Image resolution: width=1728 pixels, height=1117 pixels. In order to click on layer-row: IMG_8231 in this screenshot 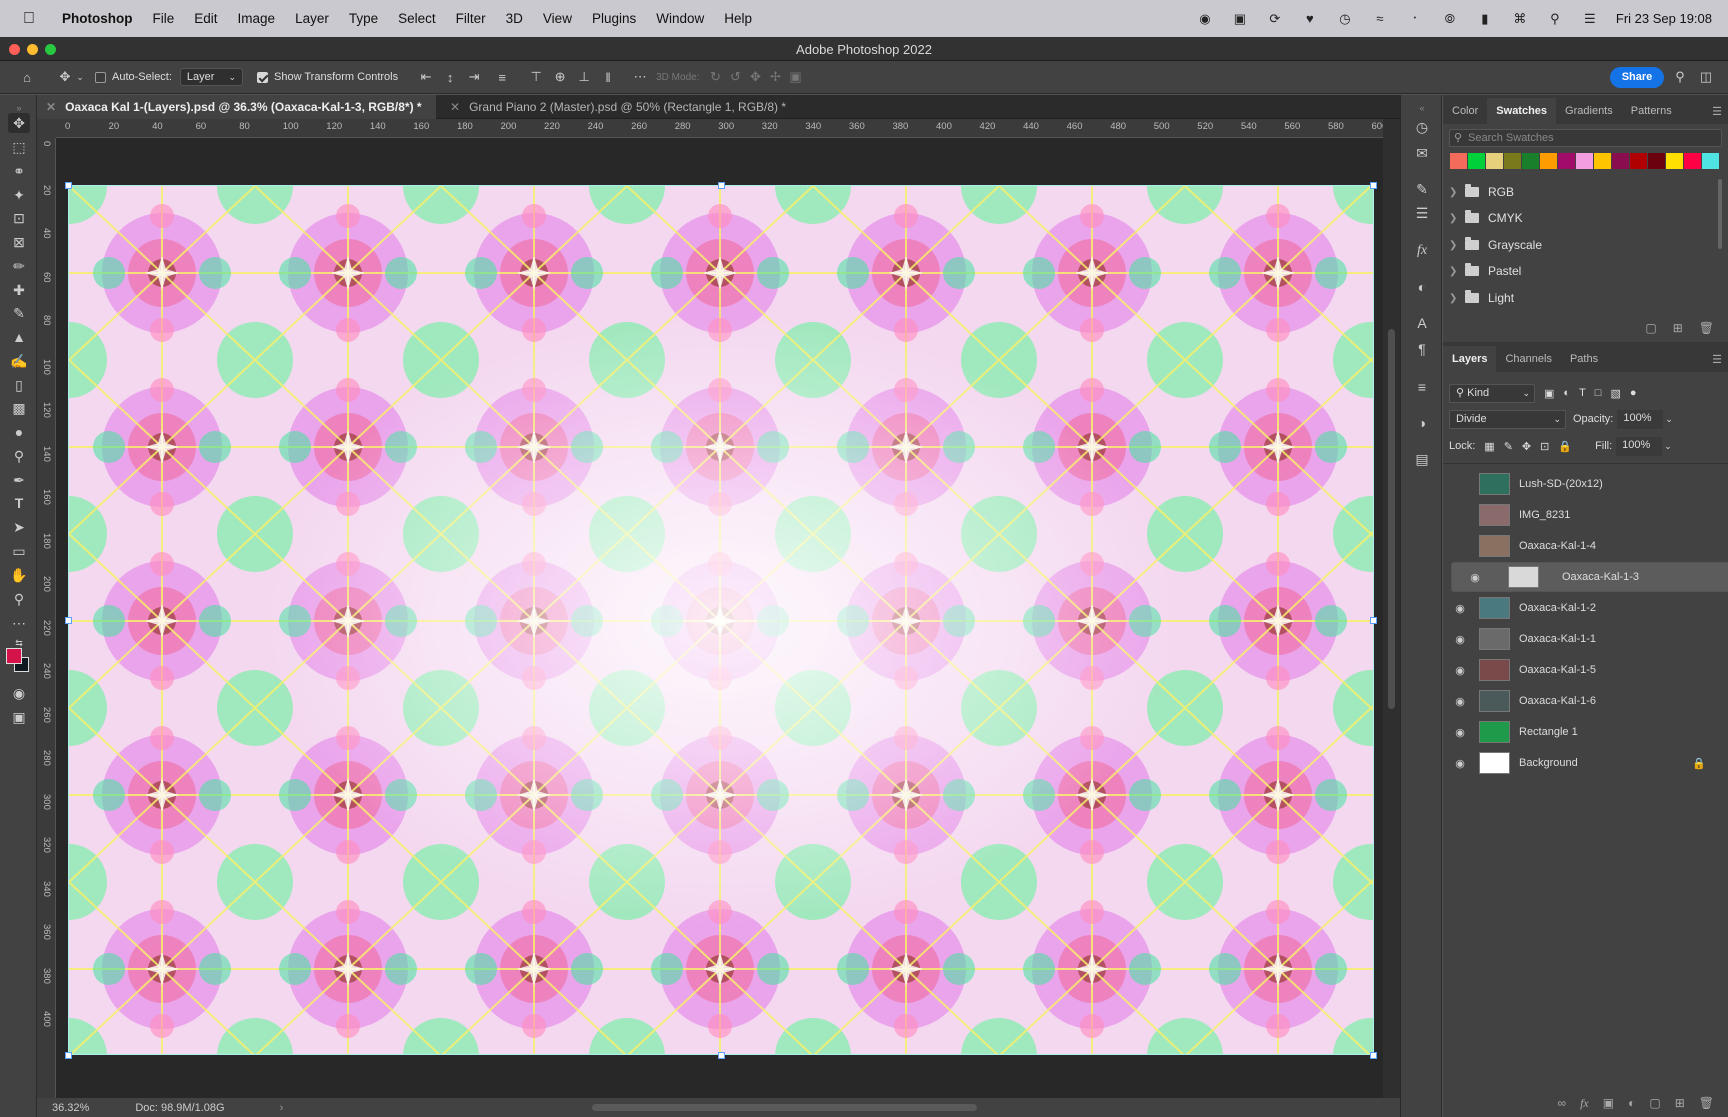, I will do `click(1585, 515)`.